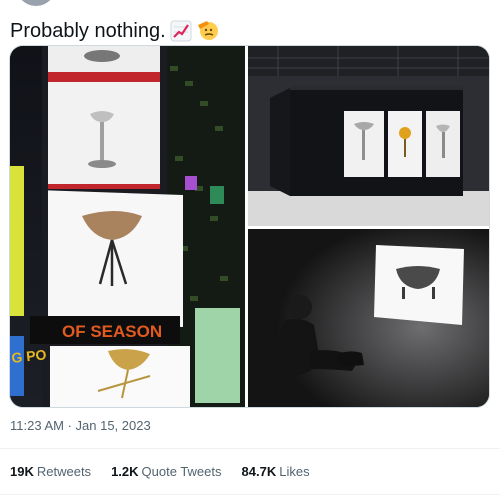  I want to click on engagement-stats: 19K Retweets 1.2K Quote Tweets 84.7K Likes, so click(160, 471).